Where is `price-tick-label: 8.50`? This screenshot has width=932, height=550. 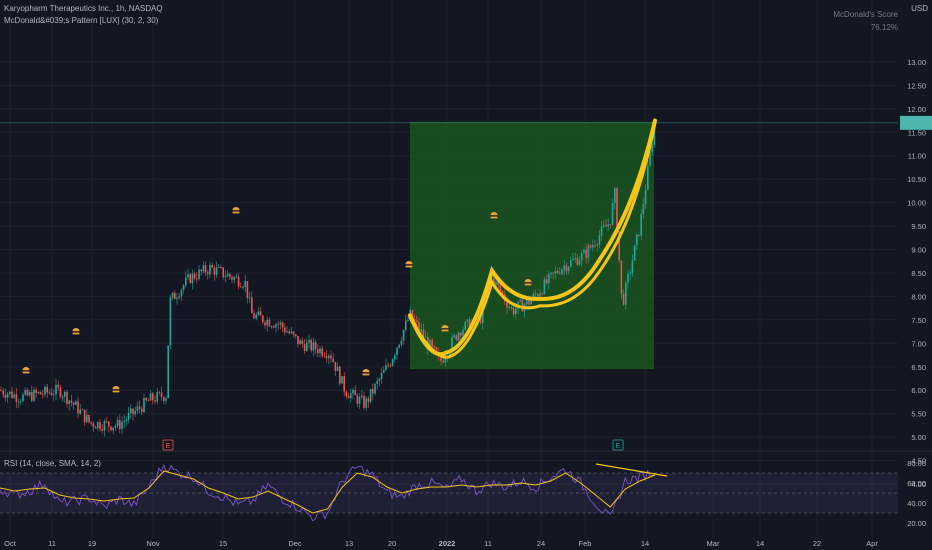
price-tick-label: 8.50 is located at coordinates (918, 273).